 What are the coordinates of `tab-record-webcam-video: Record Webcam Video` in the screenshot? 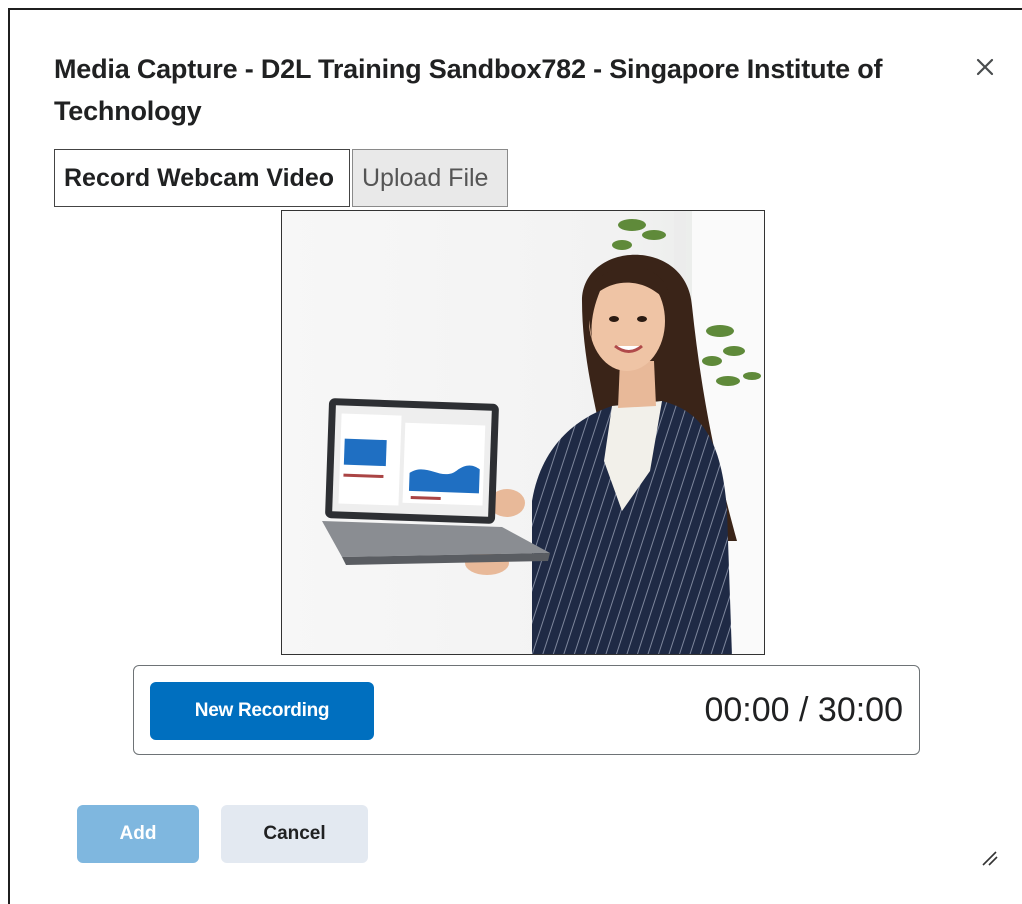 It's located at (202, 178).